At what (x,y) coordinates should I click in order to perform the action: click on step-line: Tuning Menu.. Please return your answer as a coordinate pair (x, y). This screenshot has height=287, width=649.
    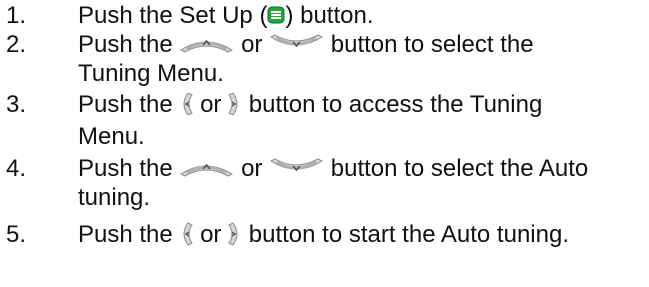
    Looking at the image, I should click on (151, 73).